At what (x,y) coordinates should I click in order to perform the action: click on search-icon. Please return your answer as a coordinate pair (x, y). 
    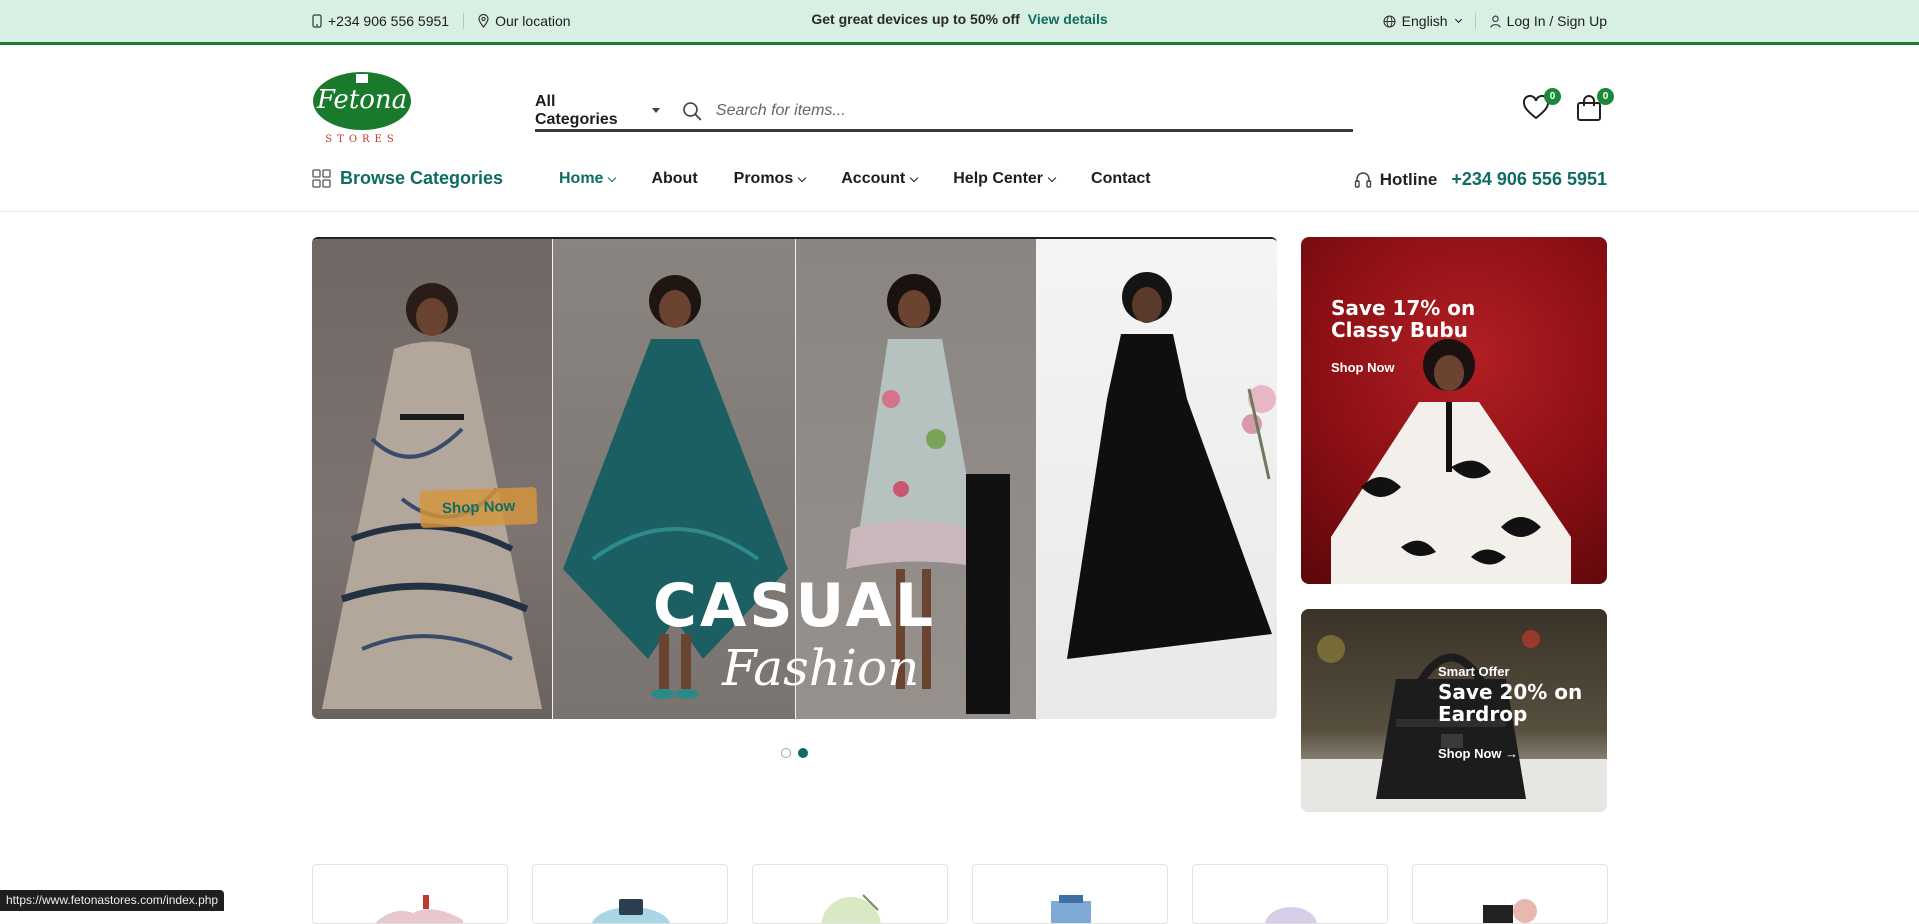
    Looking at the image, I should click on (692, 111).